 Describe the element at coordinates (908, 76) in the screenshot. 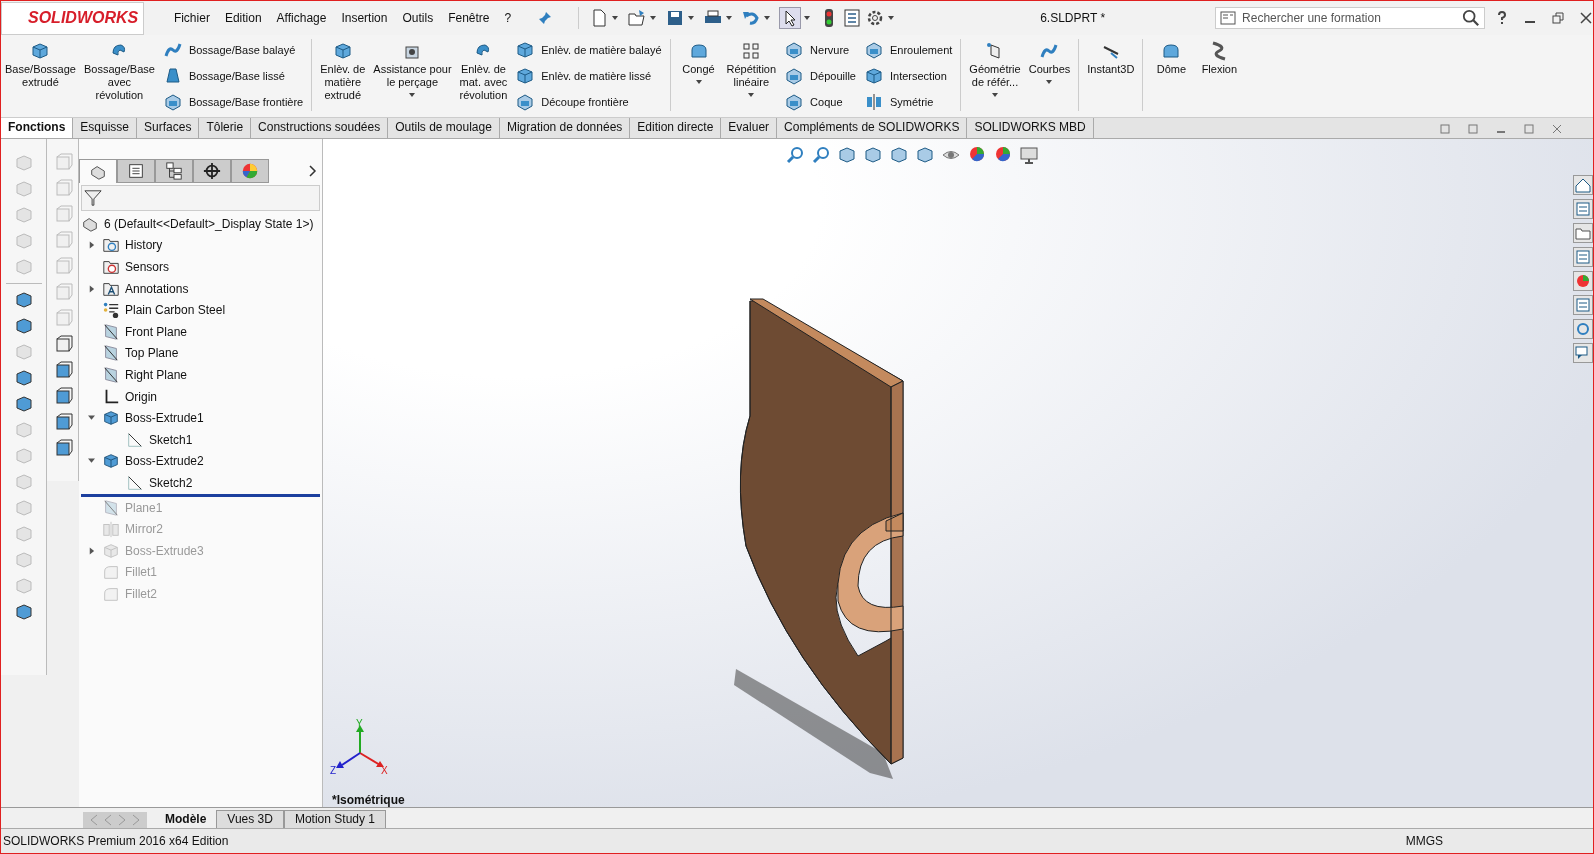

I see `ribbon-button: Intersection` at that location.